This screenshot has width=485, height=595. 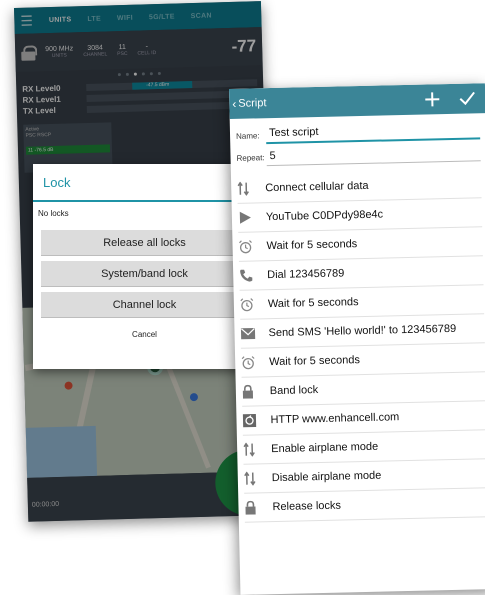 What do you see at coordinates (252, 420) in the screenshot?
I see `web-icon` at bounding box center [252, 420].